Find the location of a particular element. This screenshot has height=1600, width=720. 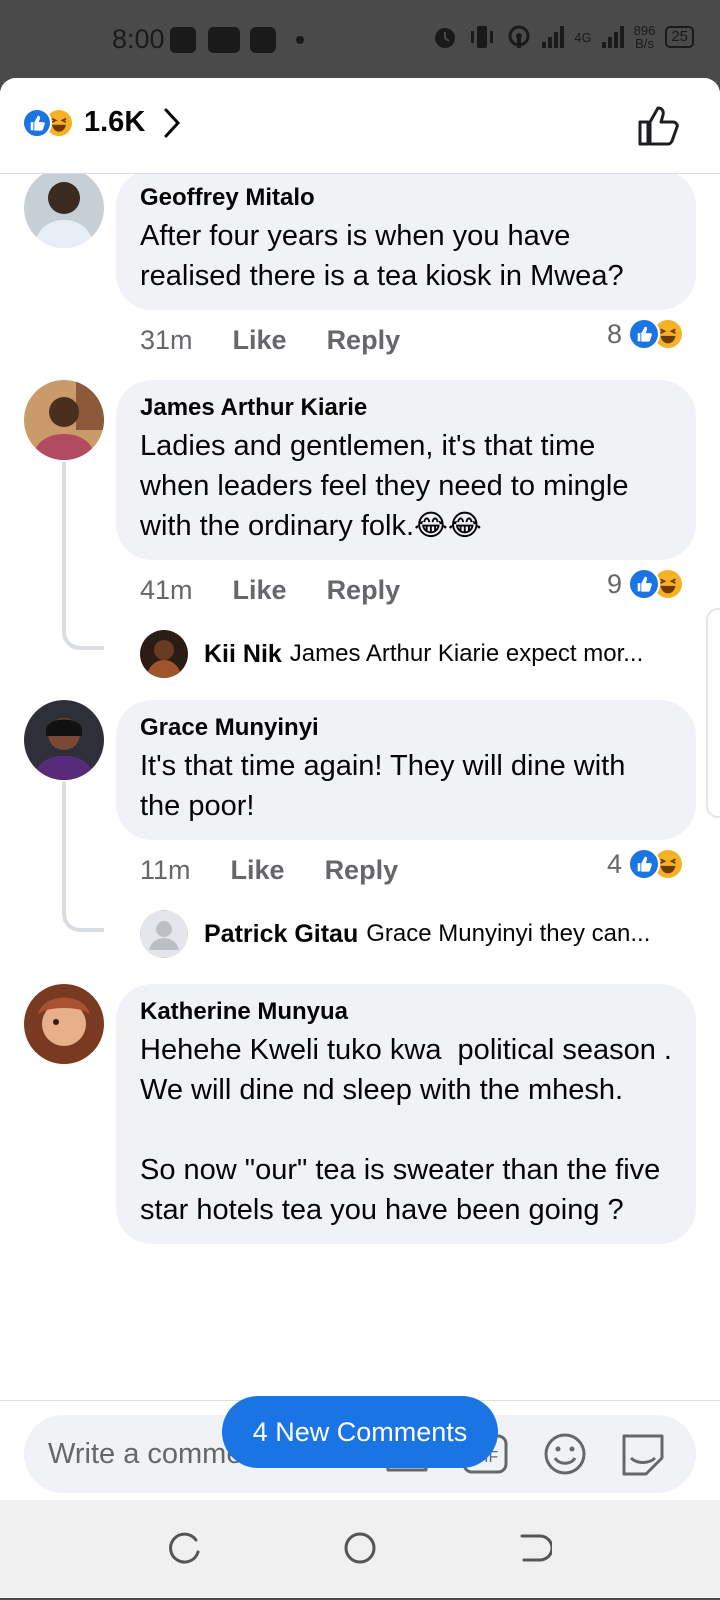

reaction-count: 1.6K is located at coordinates (115, 122).